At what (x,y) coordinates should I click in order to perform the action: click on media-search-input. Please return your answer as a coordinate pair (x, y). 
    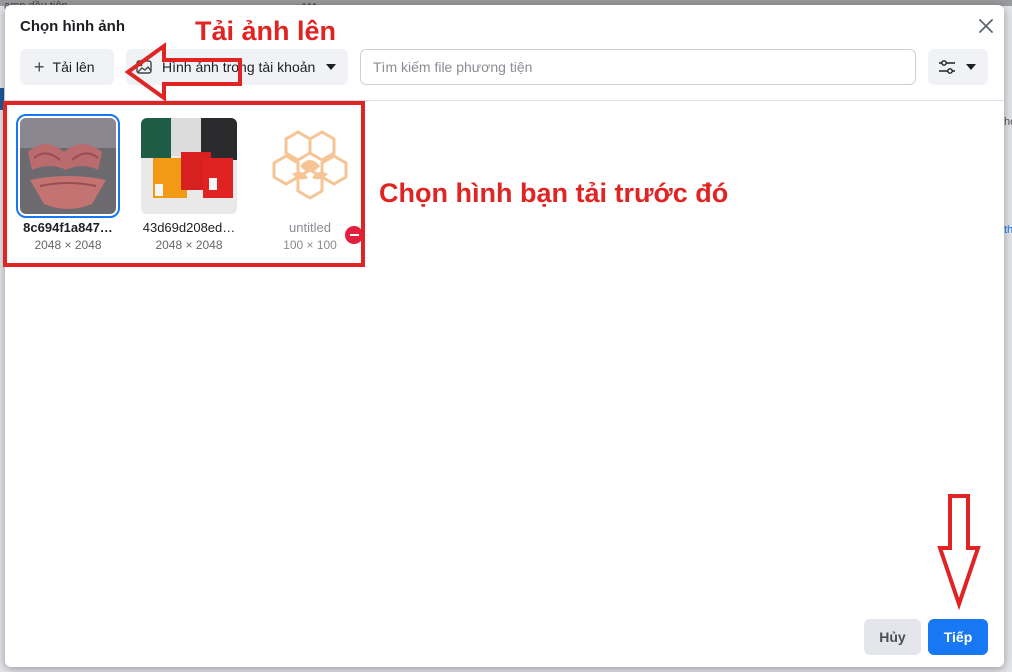
    Looking at the image, I should click on (638, 67).